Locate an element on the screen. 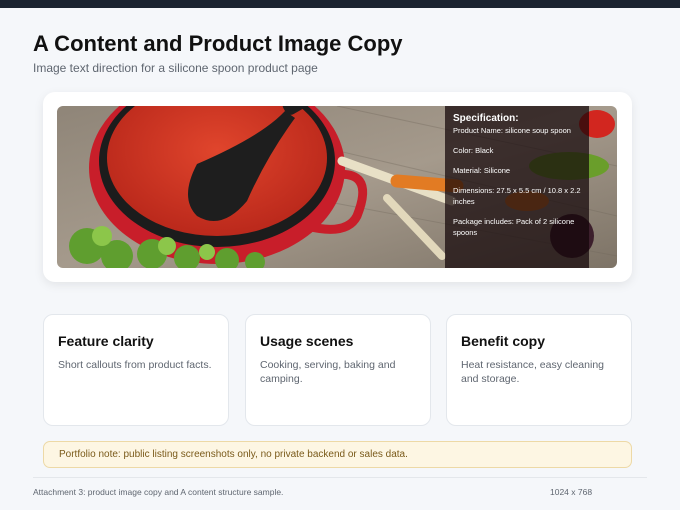  spec-product-name: Product Name: silicone soup spoon is located at coordinates (512, 130).